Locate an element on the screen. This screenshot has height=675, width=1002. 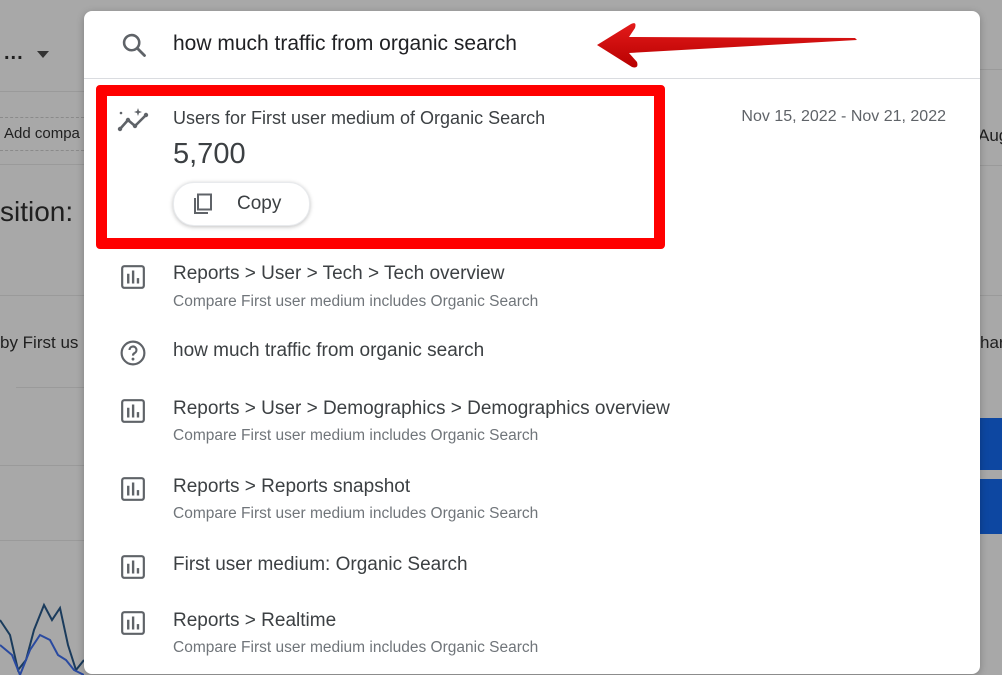
bg-dropdown-icon is located at coordinates (43, 54).